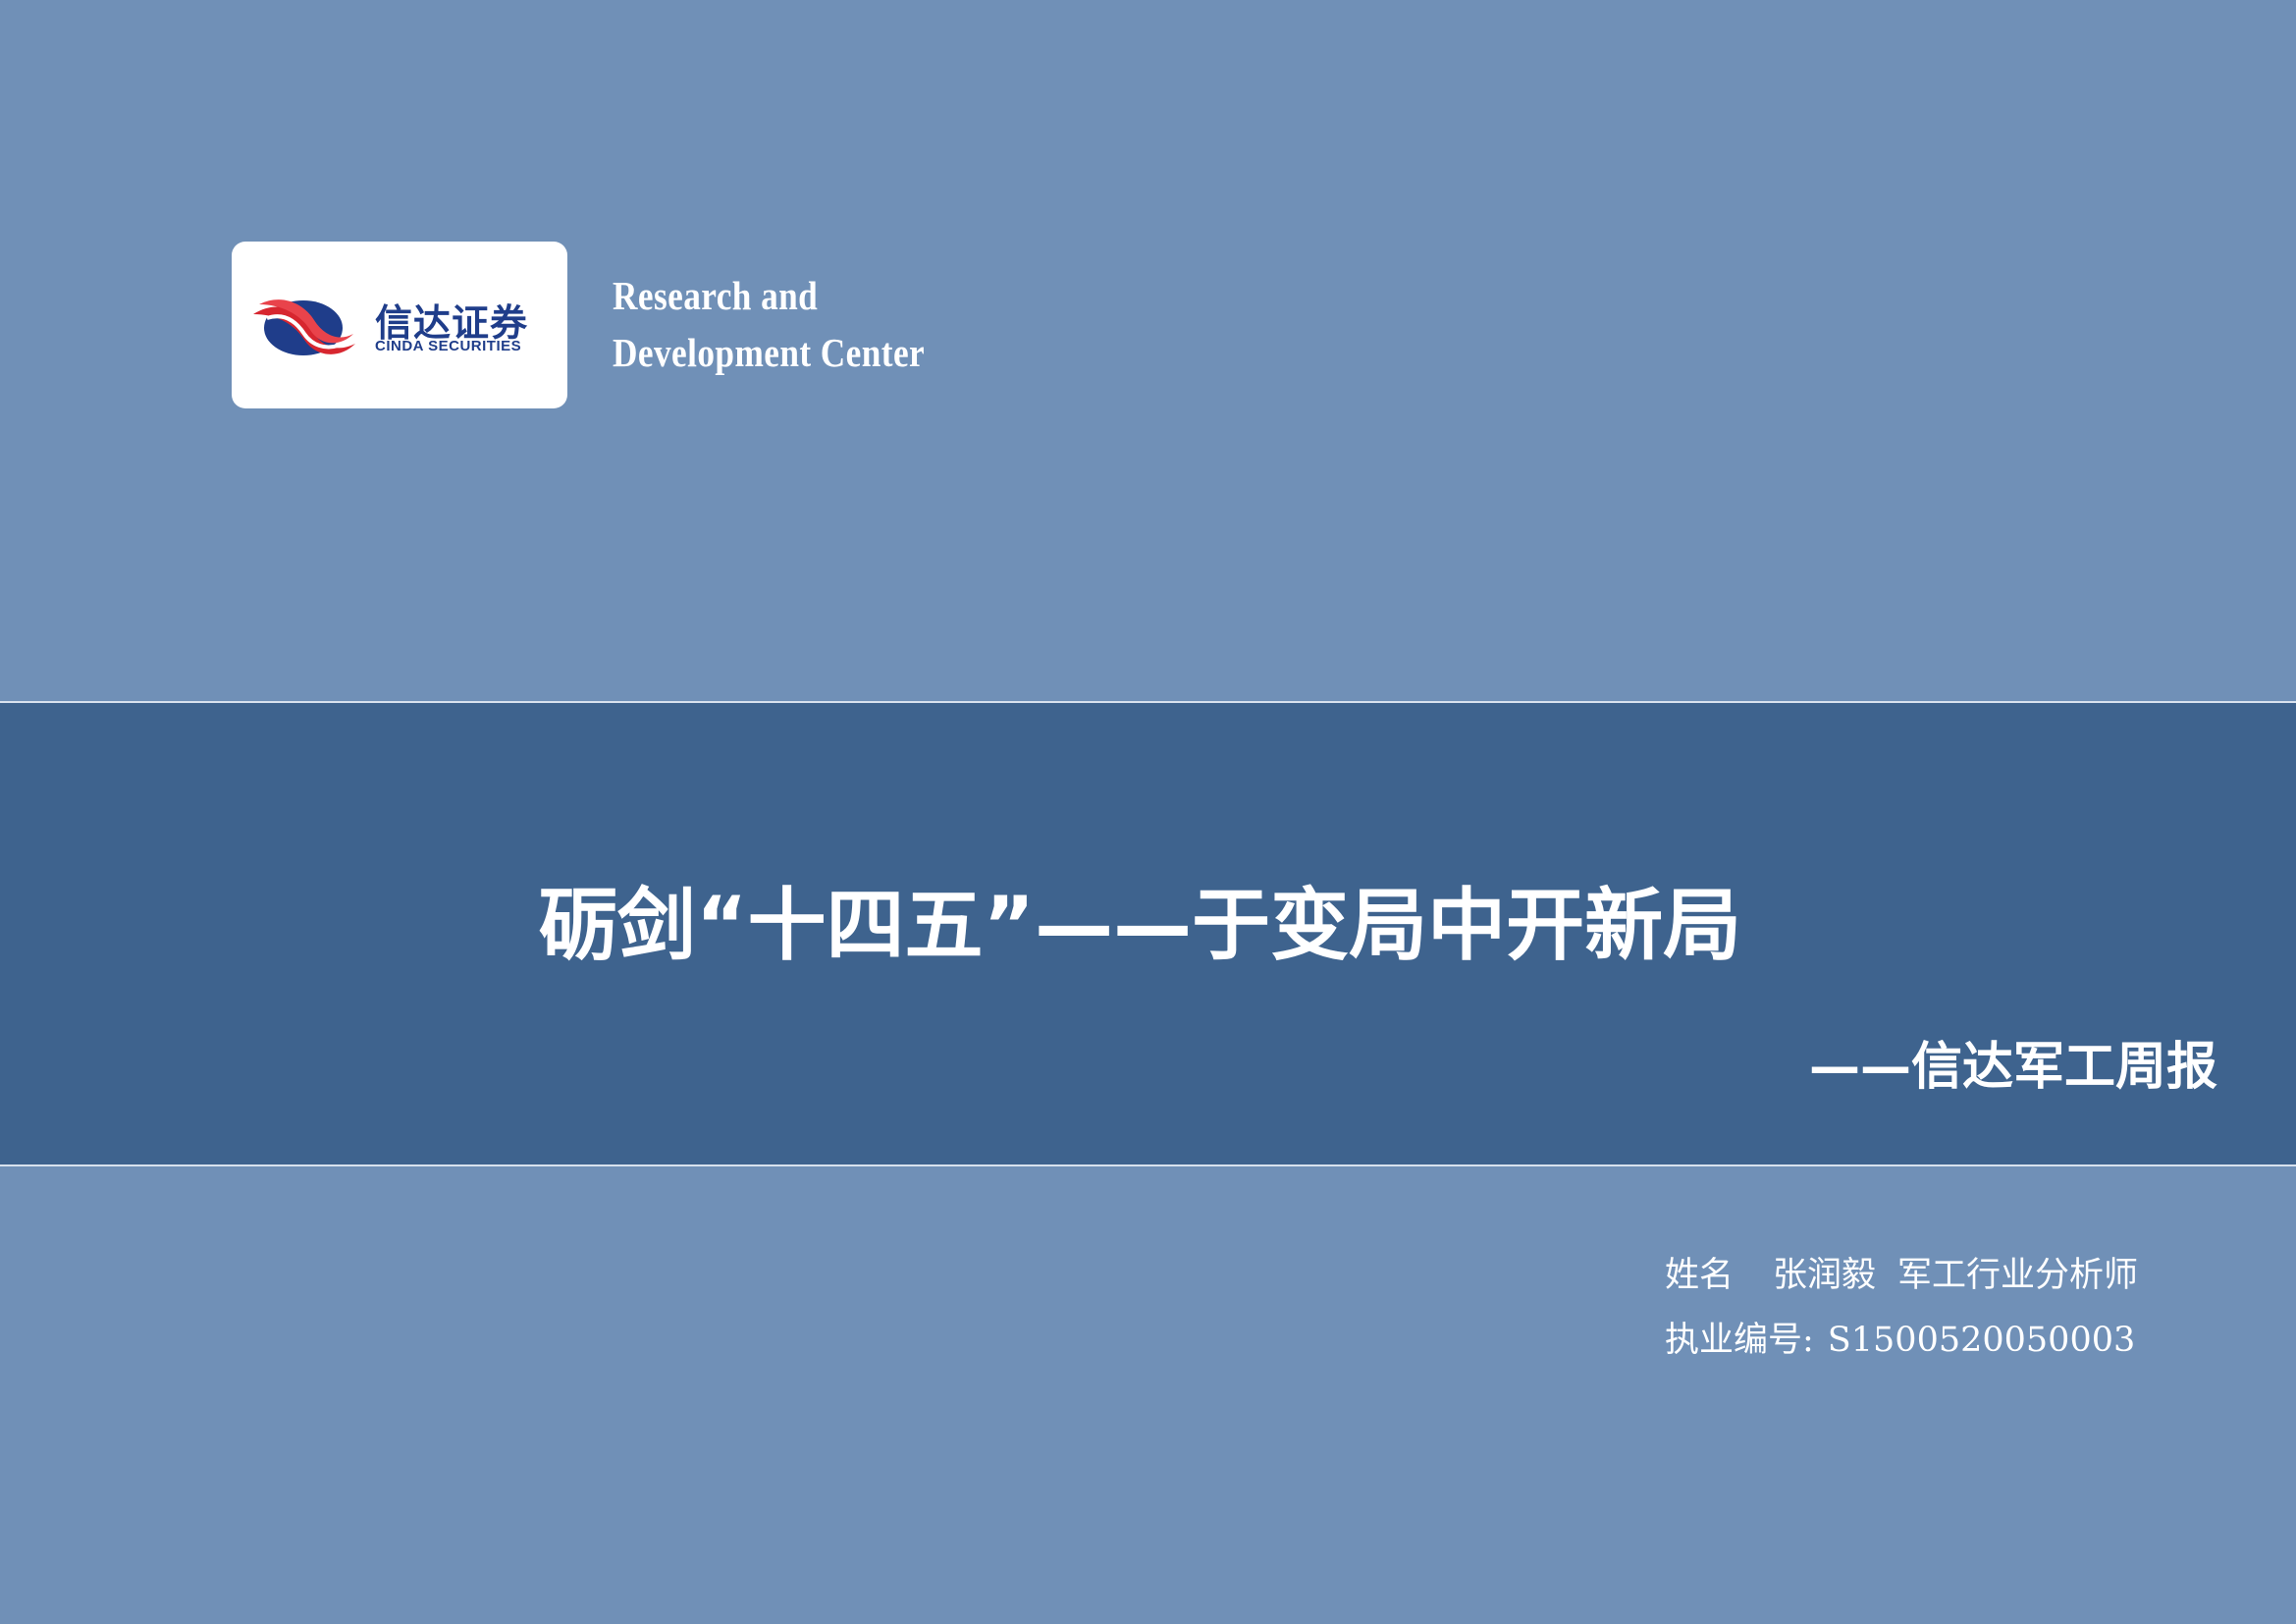 This screenshot has height=1624, width=2296. What do you see at coordinates (448, 346) in the screenshot?
I see `logo-text-en: CINDA SECURITIES` at bounding box center [448, 346].